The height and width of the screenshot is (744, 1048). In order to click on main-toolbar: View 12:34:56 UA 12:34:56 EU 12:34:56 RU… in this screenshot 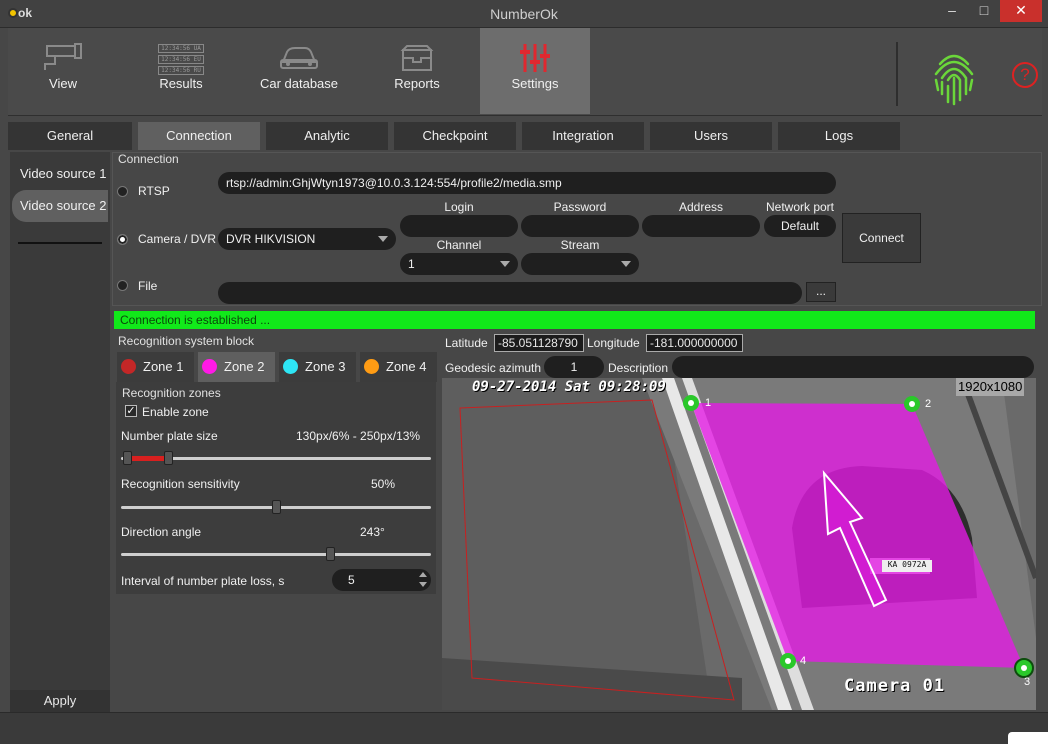, I will do `click(525, 72)`.